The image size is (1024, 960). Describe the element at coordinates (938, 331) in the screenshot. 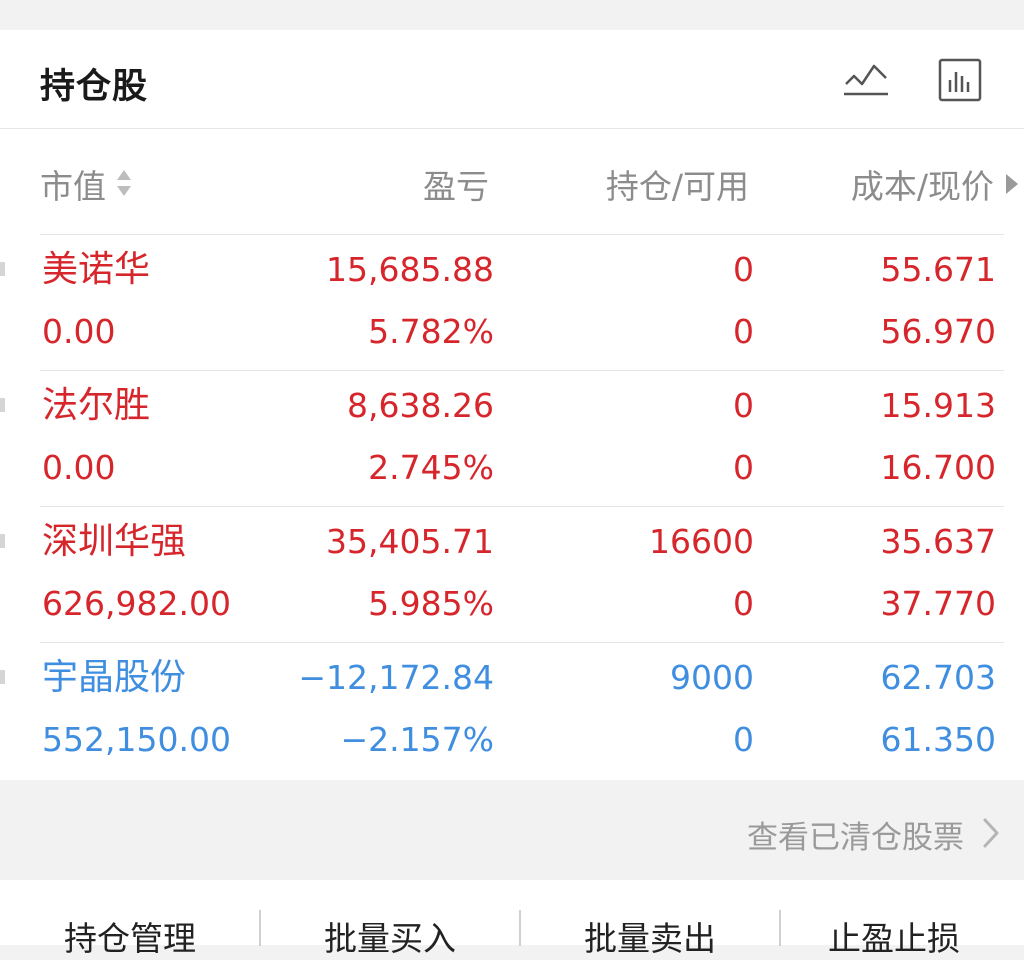

I see `price: 56.970` at that location.